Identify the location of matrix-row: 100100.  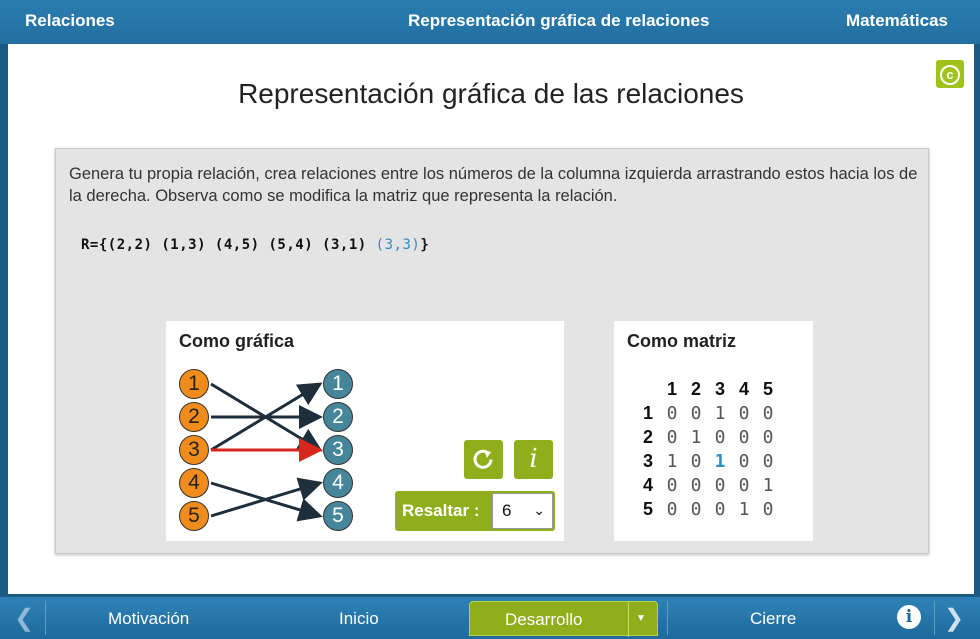
(708, 415).